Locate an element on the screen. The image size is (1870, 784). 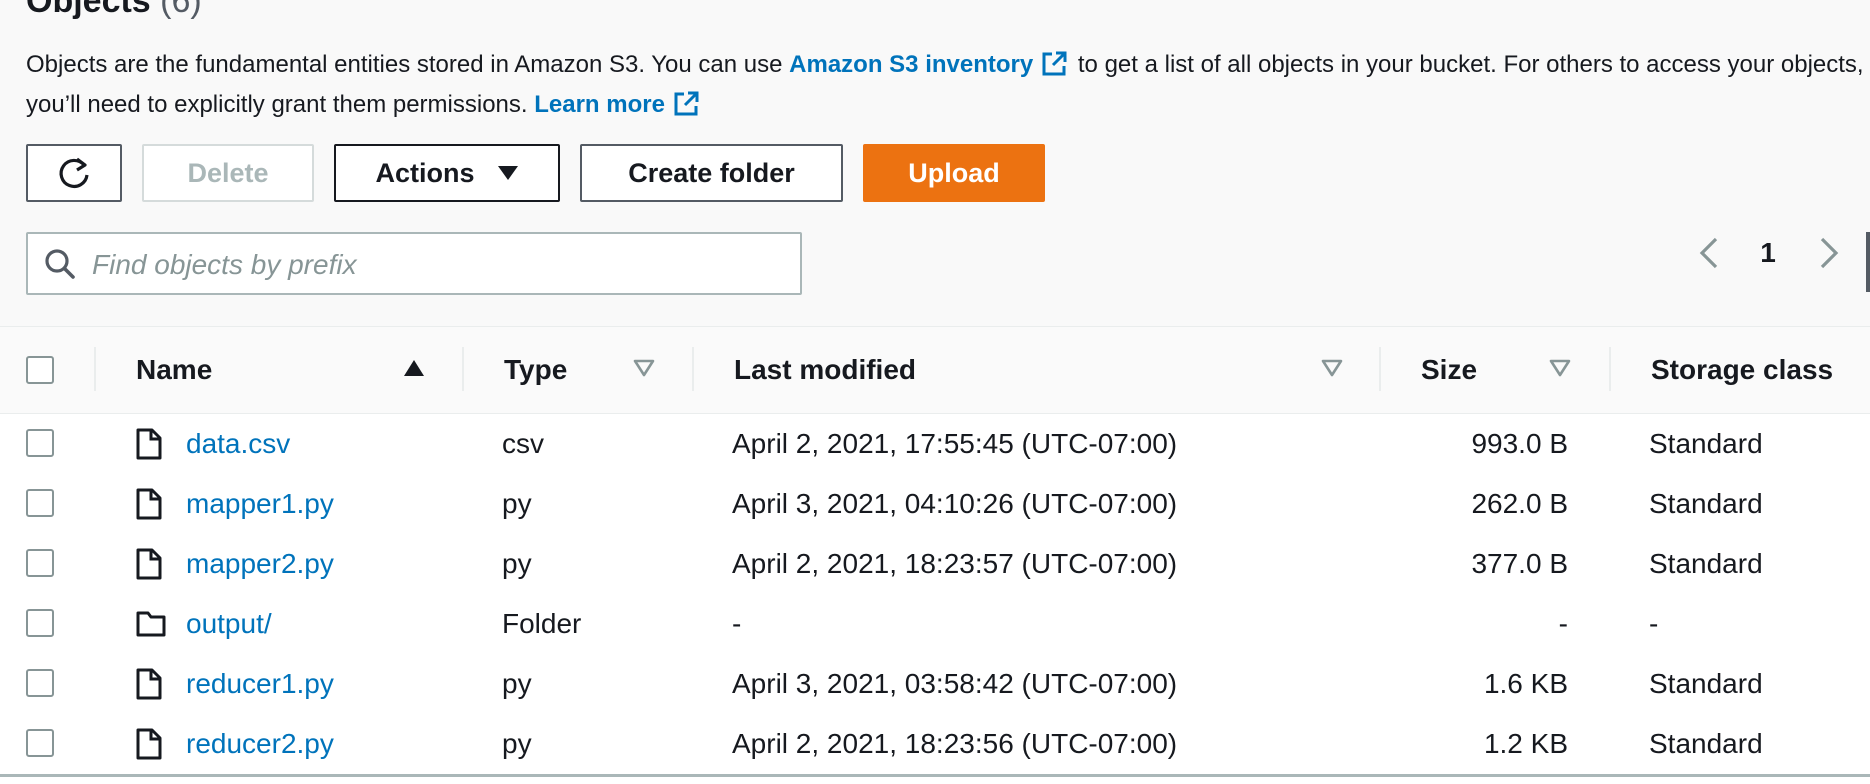
column-storage-class-label: Storage class is located at coordinates (1742, 369).